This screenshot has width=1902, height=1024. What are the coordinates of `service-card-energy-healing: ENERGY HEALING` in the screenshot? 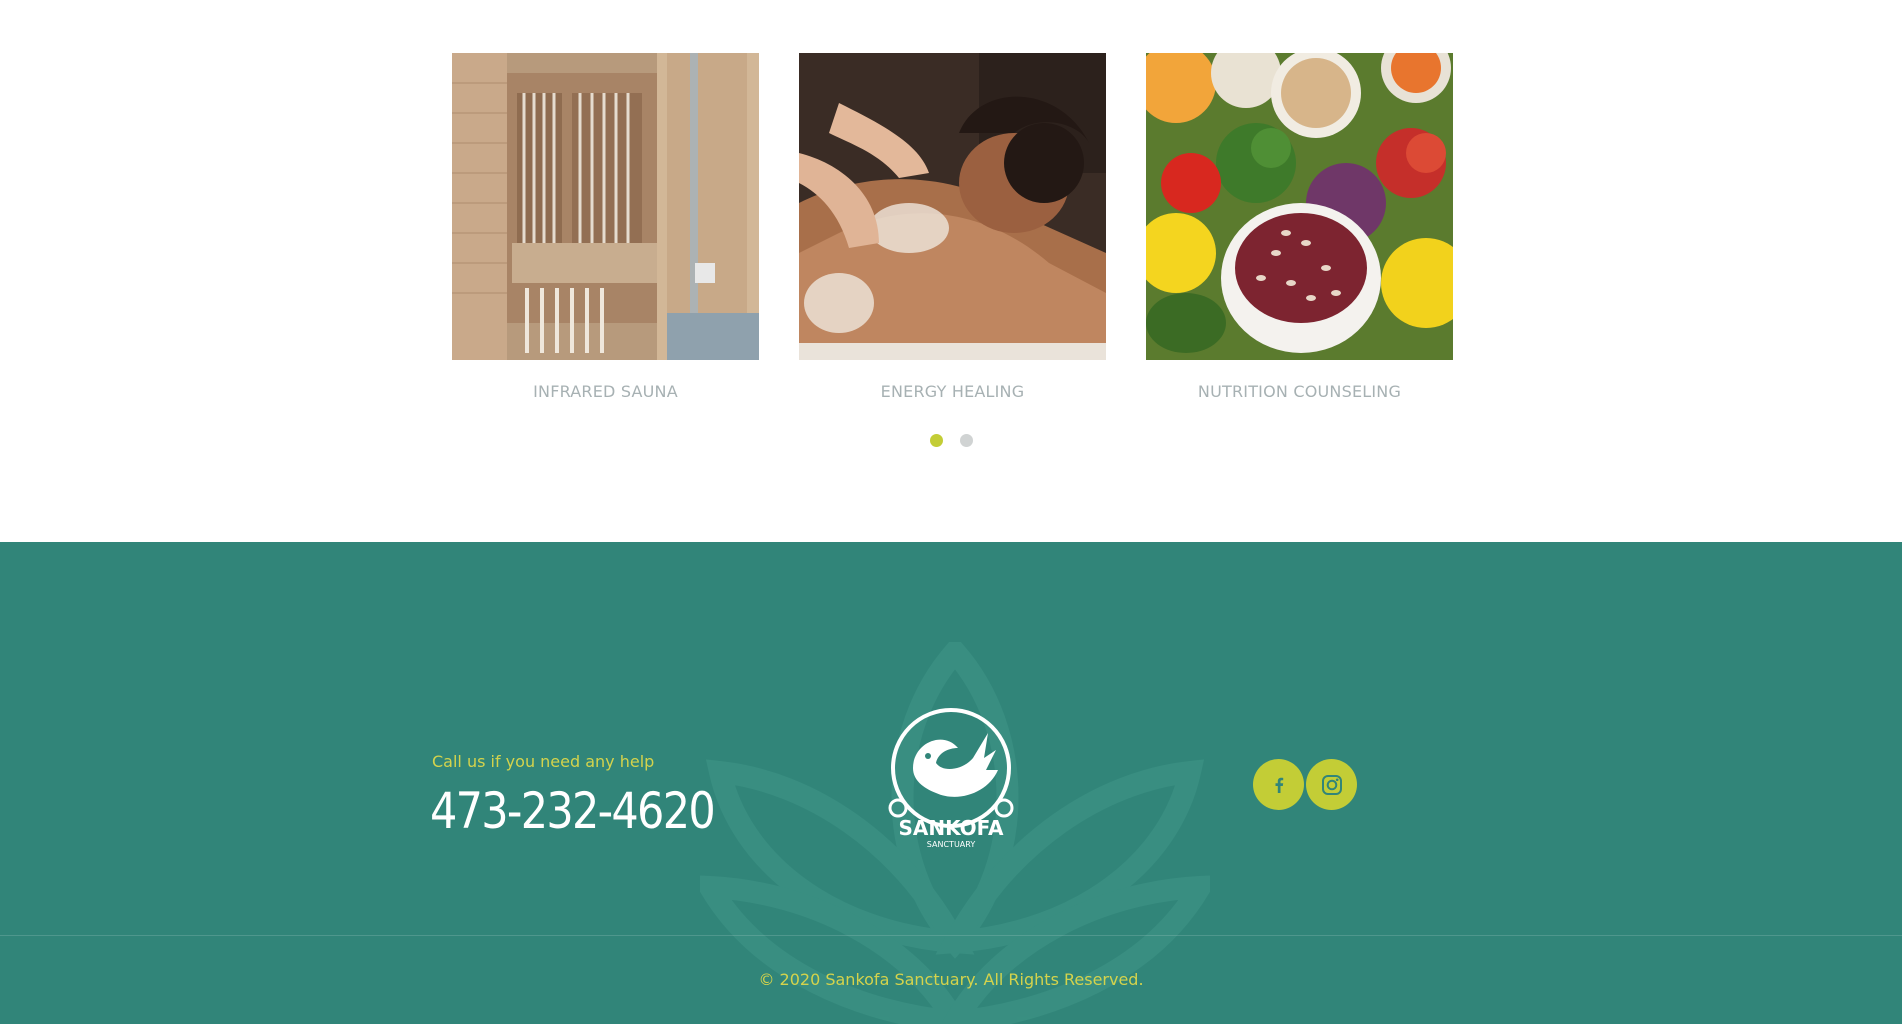 It's located at (952, 227).